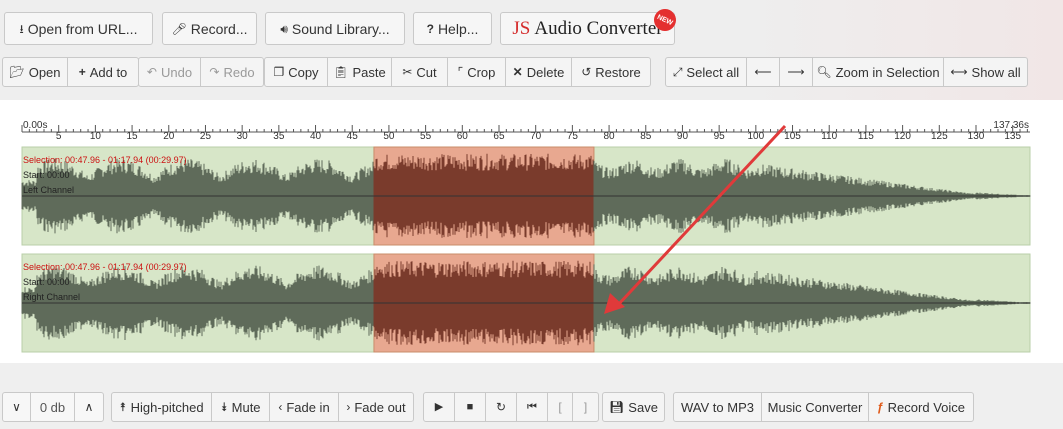 The height and width of the screenshot is (429, 1063). Describe the element at coordinates (815, 407) in the screenshot. I see `music-converter-button: Music Converter` at that location.